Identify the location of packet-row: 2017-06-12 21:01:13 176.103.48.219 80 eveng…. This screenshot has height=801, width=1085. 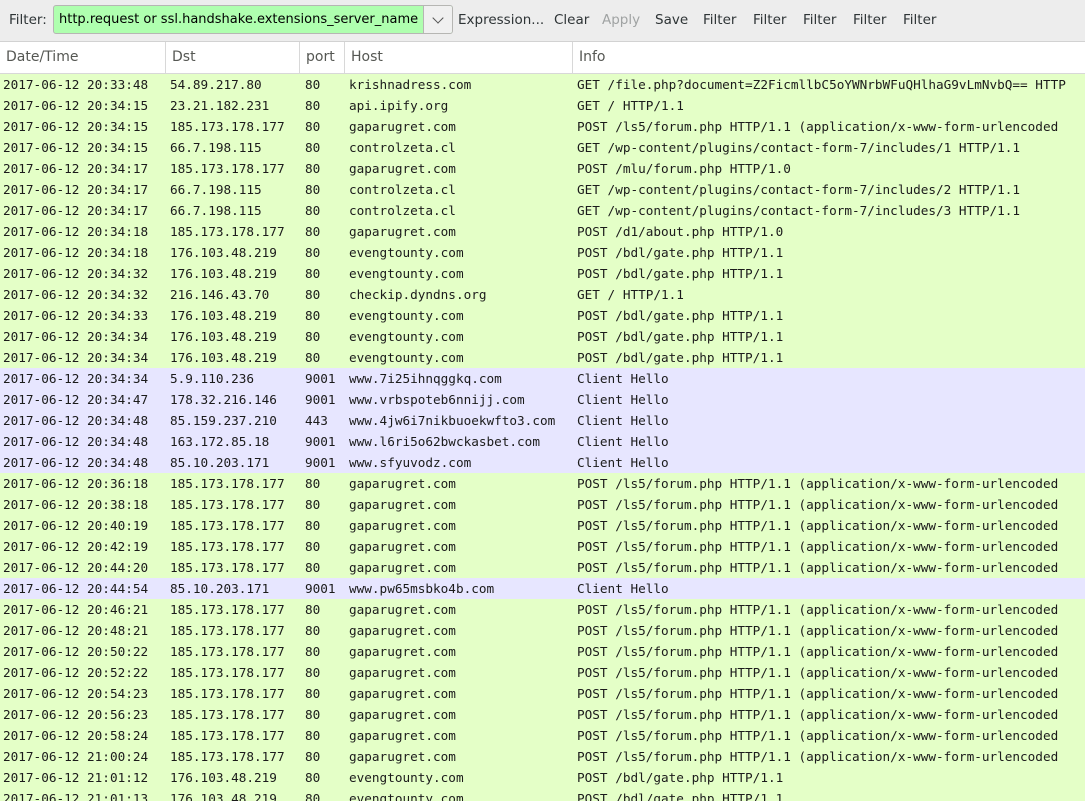
(542, 794).